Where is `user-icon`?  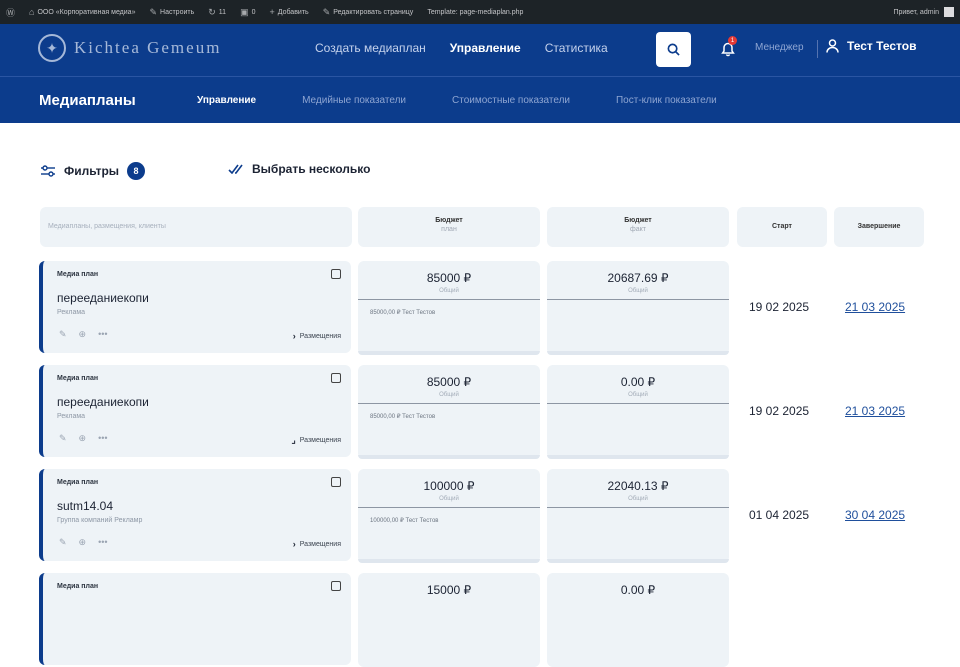
user-icon is located at coordinates (832, 46).